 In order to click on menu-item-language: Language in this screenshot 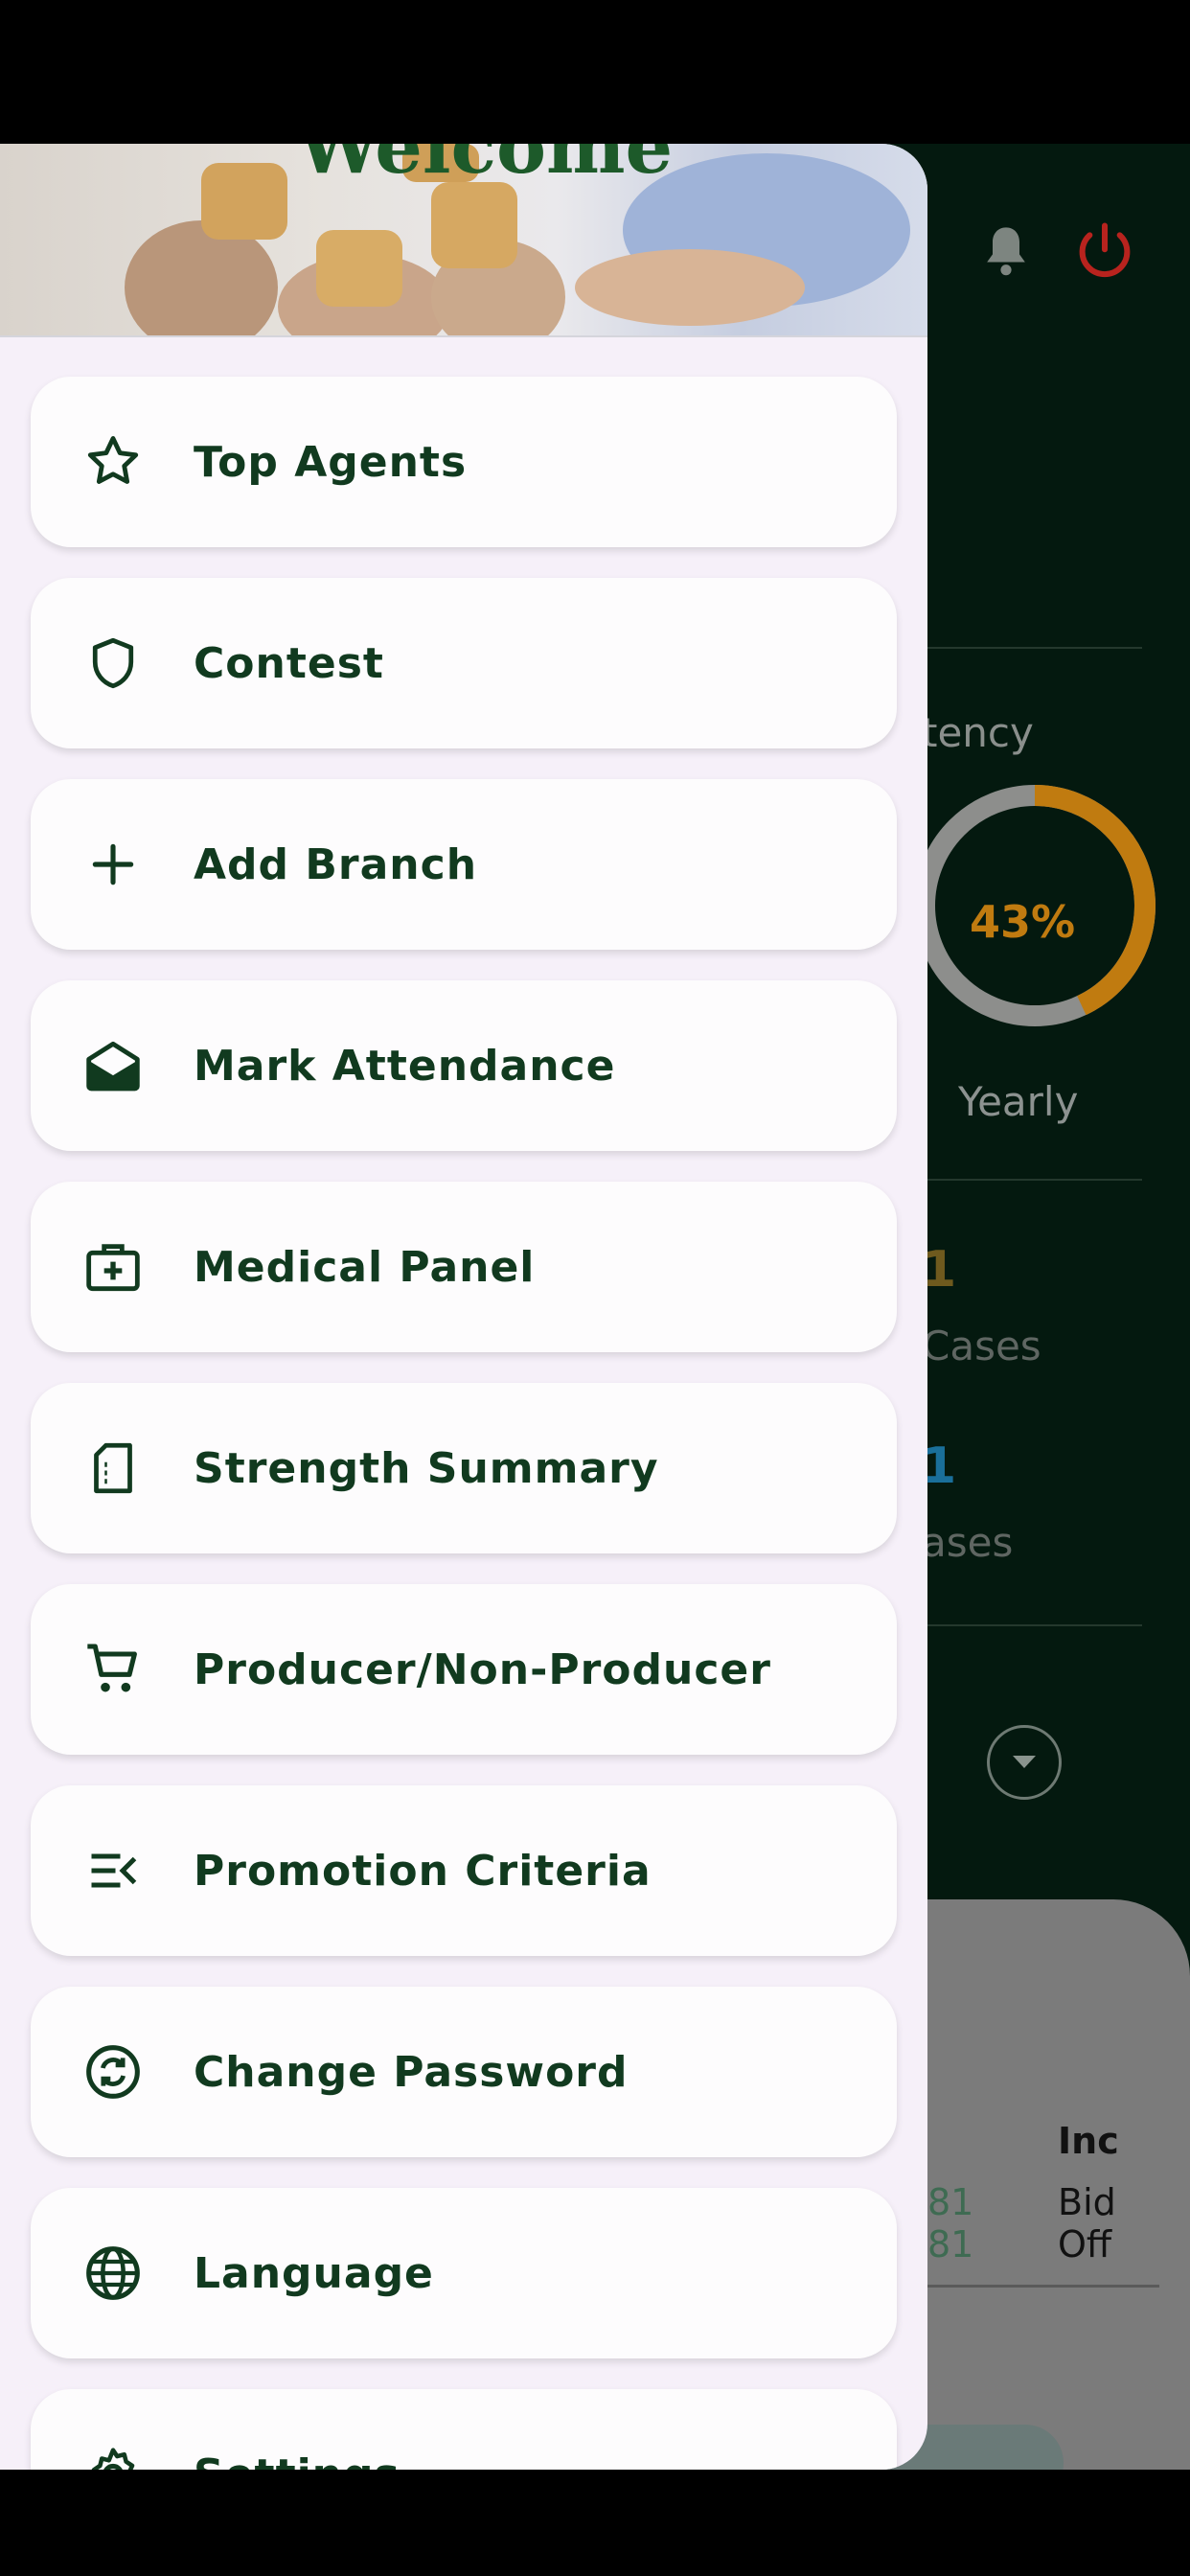, I will do `click(464, 2273)`.